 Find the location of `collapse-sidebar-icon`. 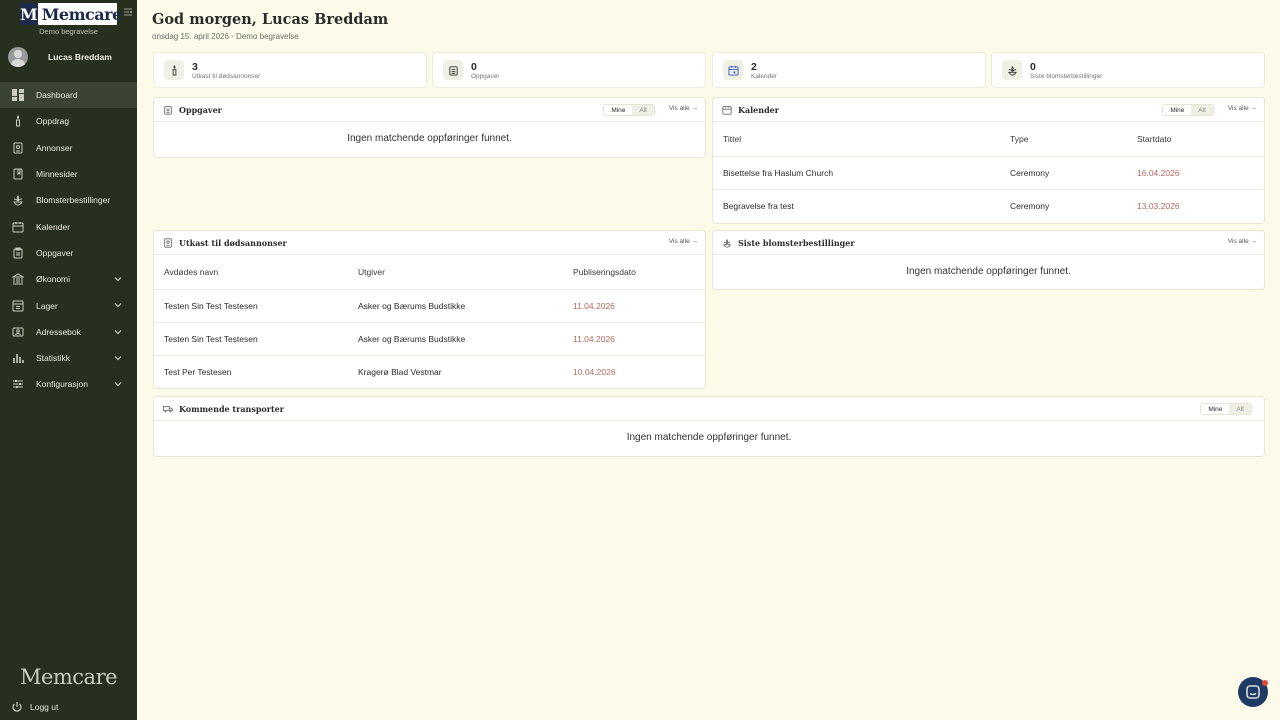

collapse-sidebar-icon is located at coordinates (128, 12).